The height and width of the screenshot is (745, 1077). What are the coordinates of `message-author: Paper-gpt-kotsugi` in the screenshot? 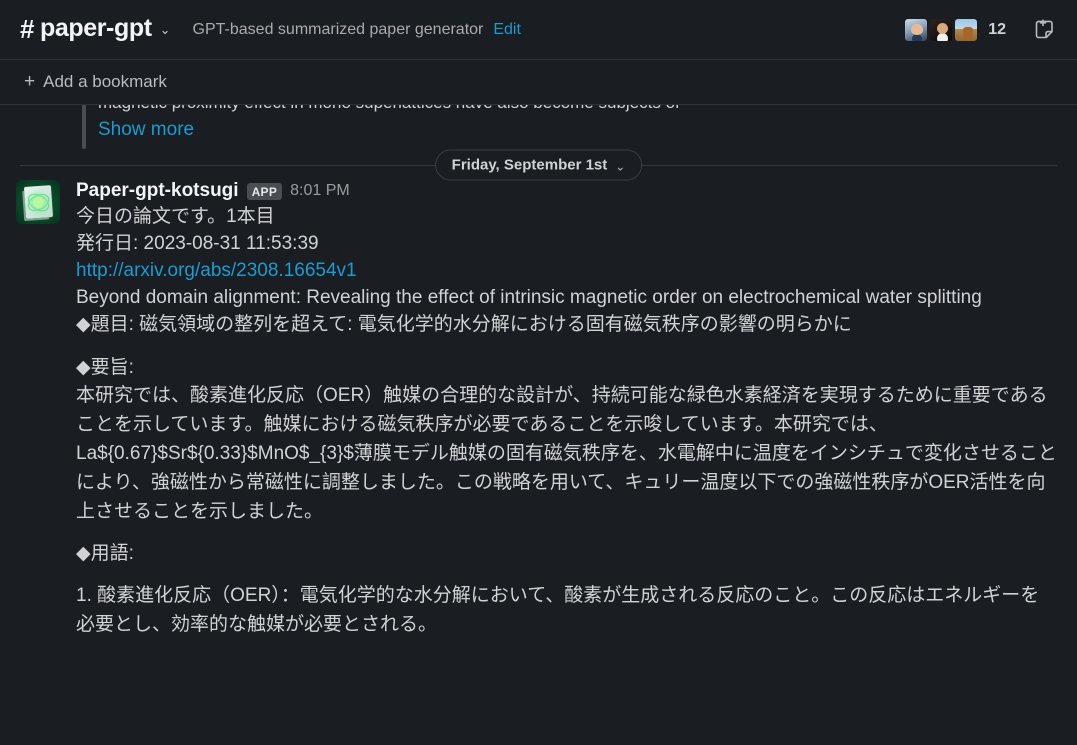 It's located at (157, 191).